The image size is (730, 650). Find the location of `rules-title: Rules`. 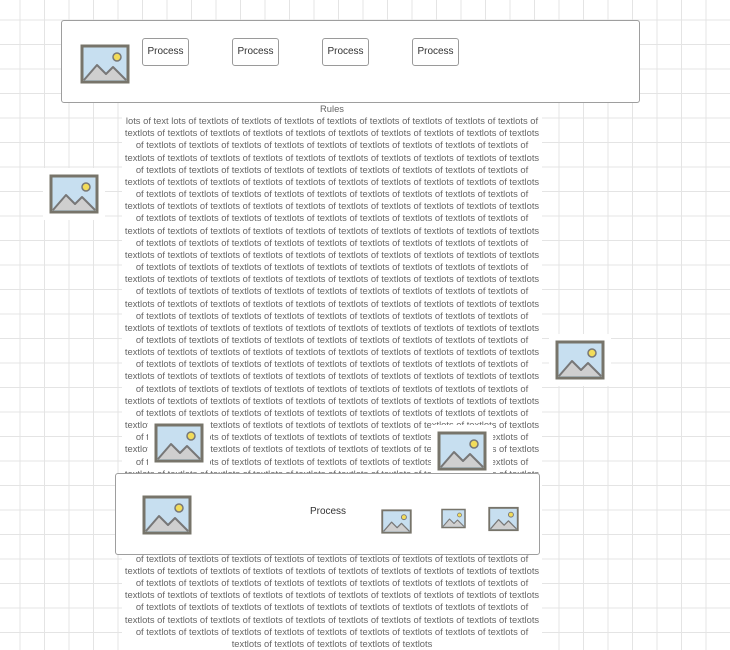

rules-title: Rules is located at coordinates (332, 108).